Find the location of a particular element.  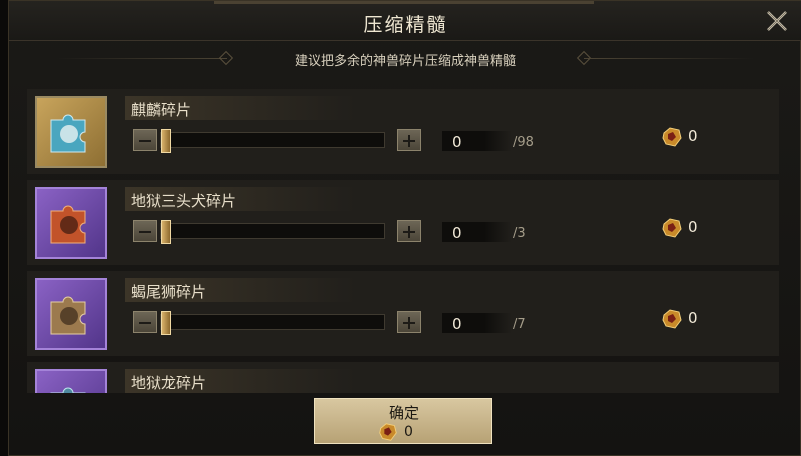

close-button is located at coordinates (777, 21).